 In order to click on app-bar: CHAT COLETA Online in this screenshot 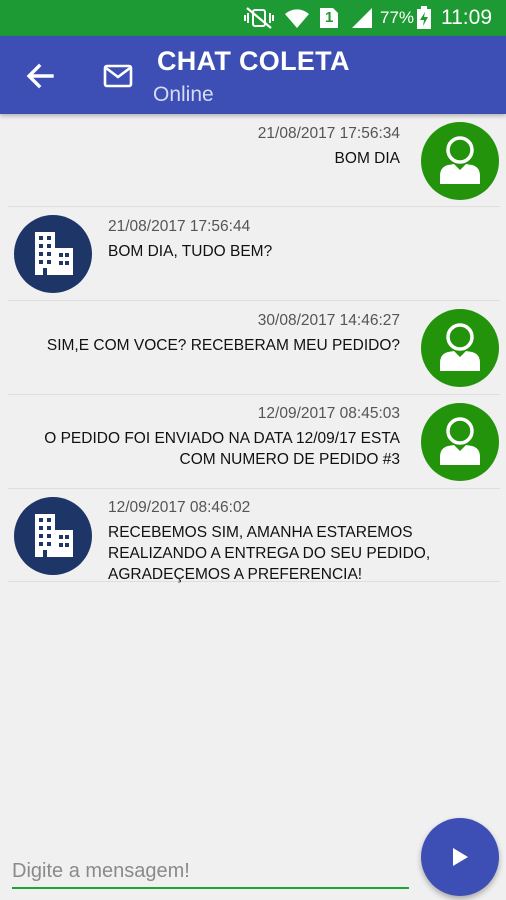, I will do `click(253, 75)`.